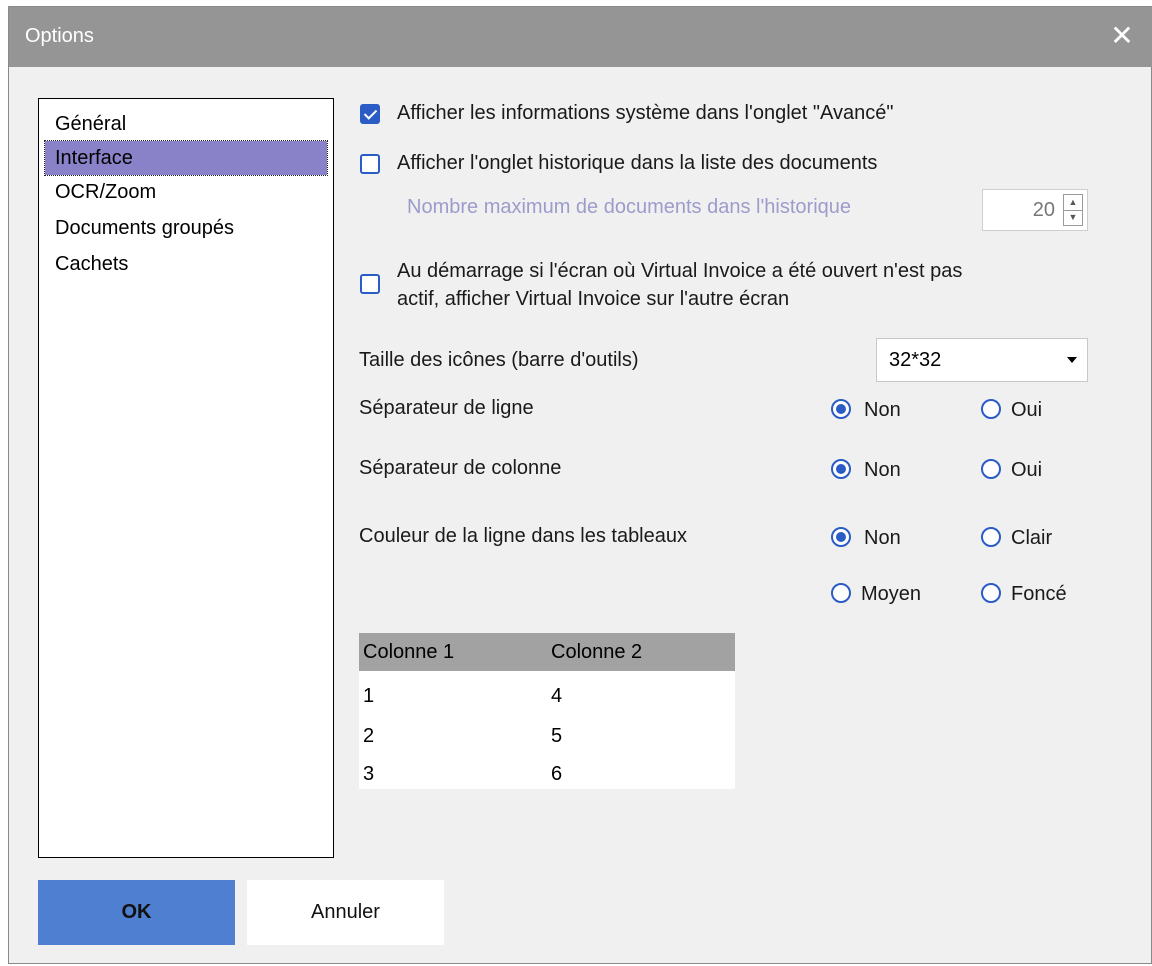 Image resolution: width=1152 pixels, height=966 pixels. What do you see at coordinates (369, 736) in the screenshot?
I see `preview-cell: 2` at bounding box center [369, 736].